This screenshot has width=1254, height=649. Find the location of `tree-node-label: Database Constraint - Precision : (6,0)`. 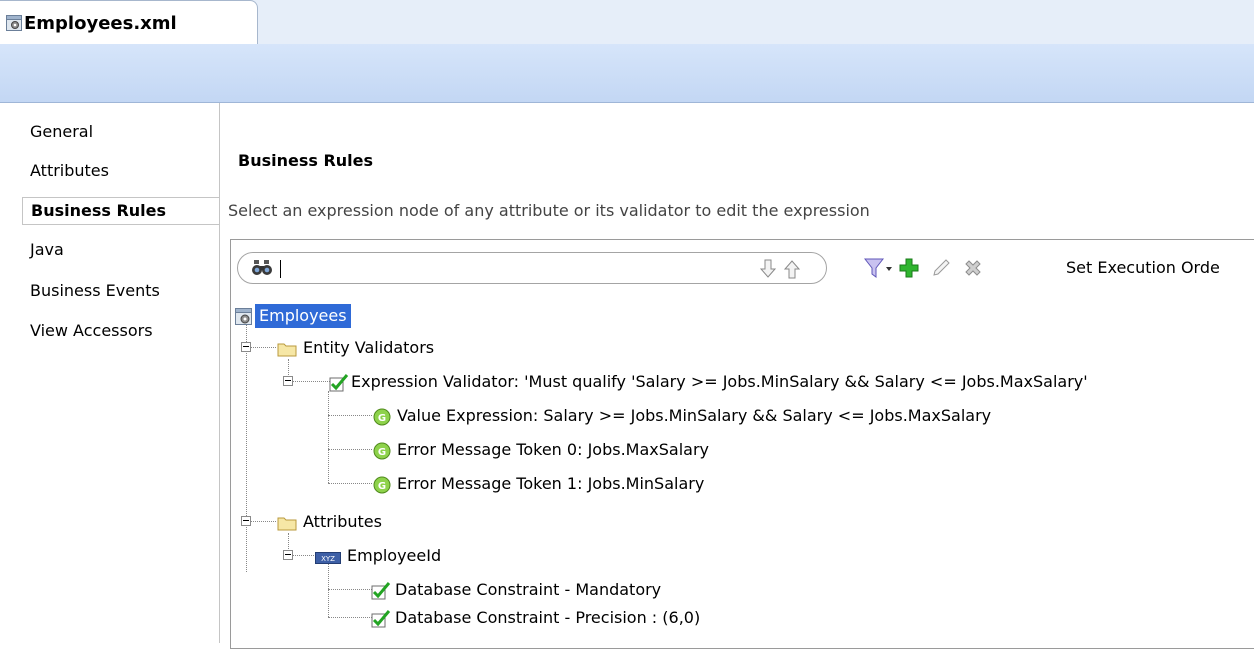

tree-node-label: Database Constraint - Precision : (6,0) is located at coordinates (548, 617).